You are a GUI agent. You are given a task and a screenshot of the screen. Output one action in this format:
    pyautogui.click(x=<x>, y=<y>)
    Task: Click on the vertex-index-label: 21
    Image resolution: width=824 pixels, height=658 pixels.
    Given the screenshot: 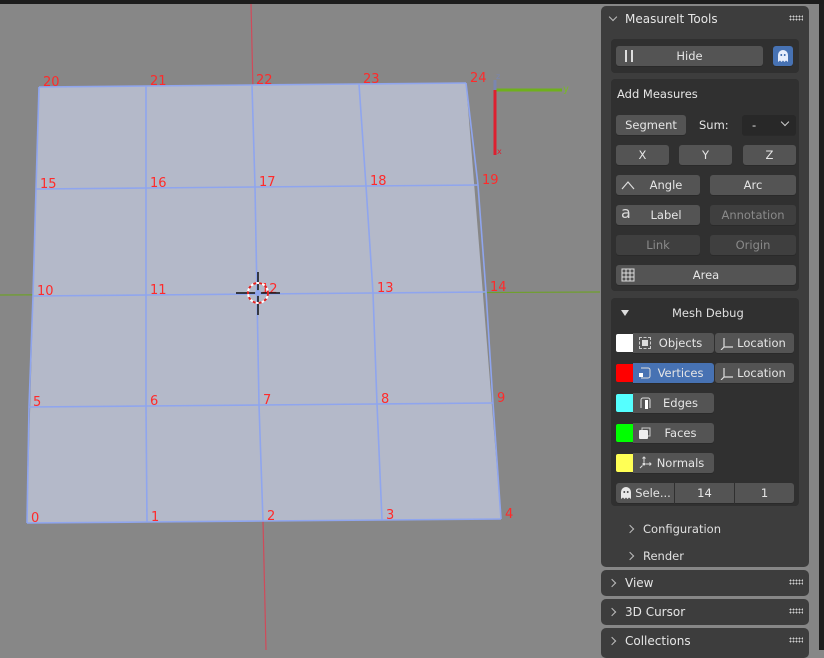 What is the action you would take?
    pyautogui.click(x=158, y=81)
    